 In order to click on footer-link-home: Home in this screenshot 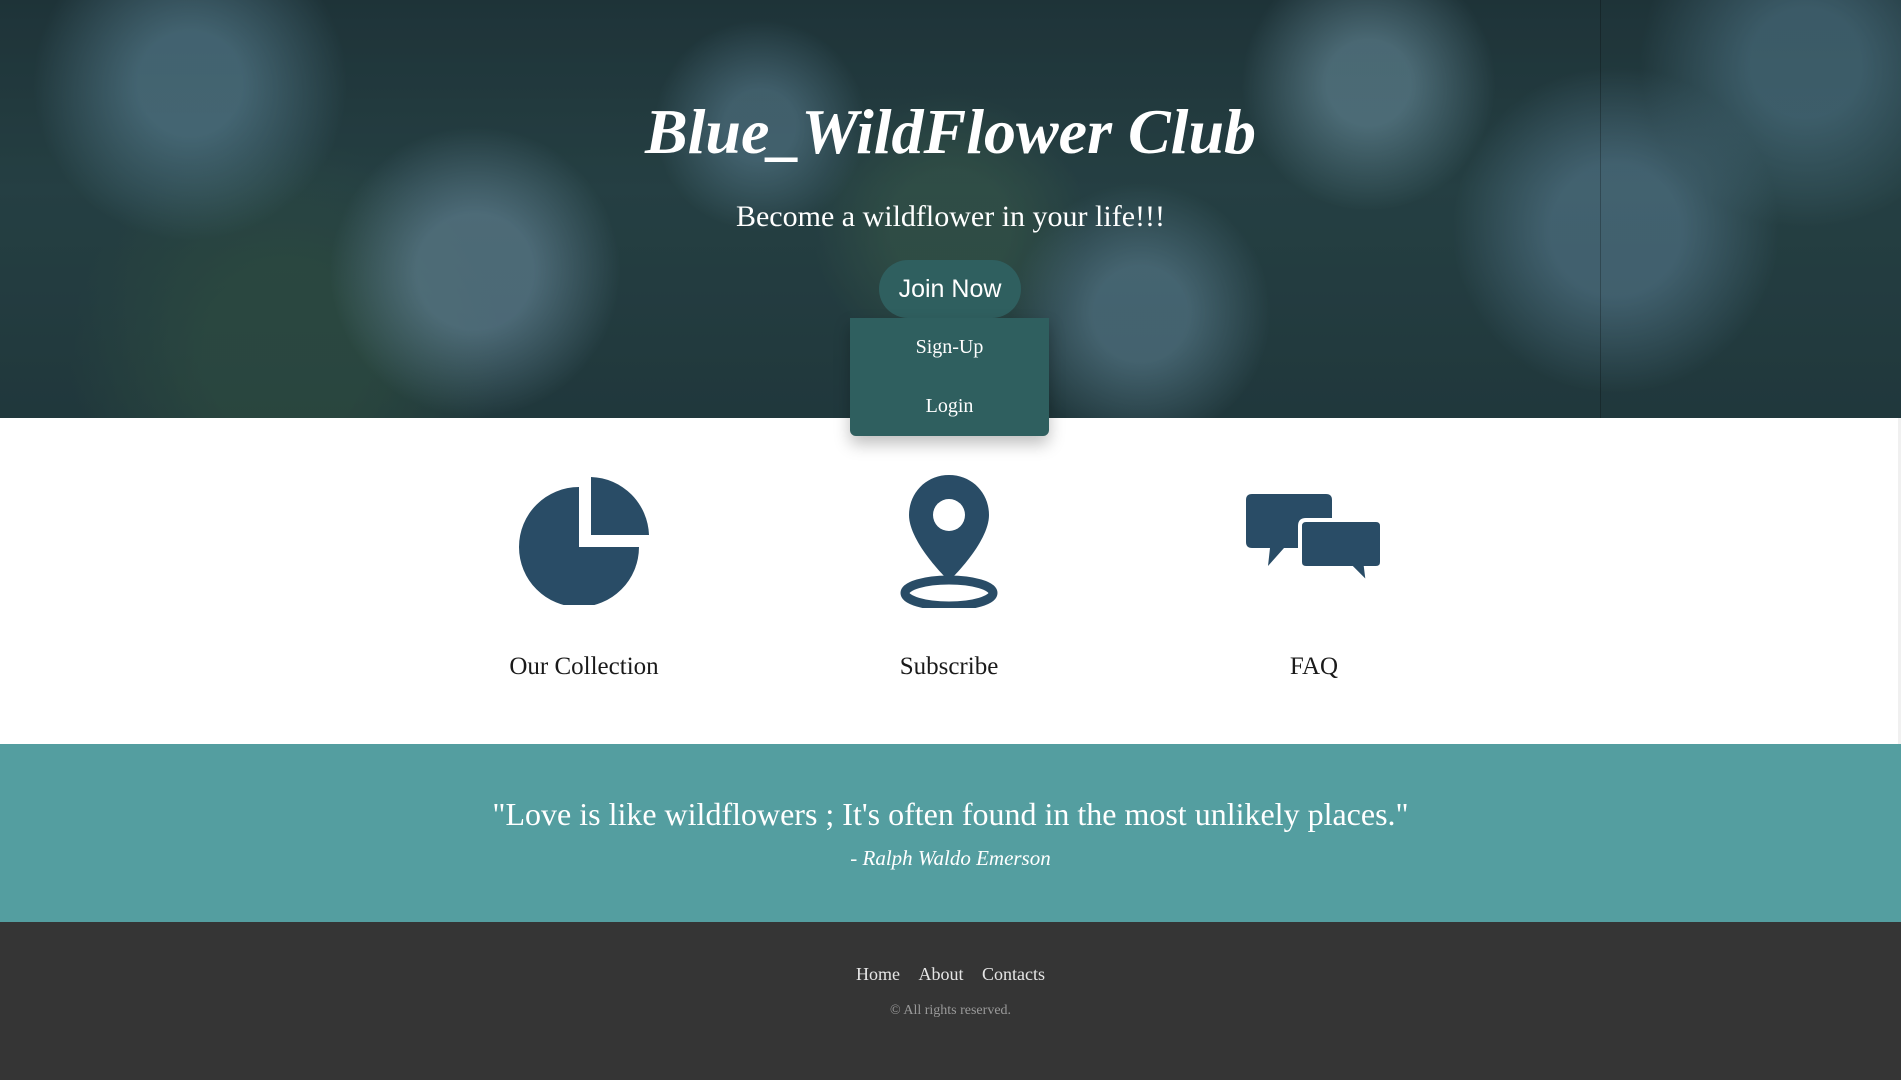, I will do `click(878, 974)`.